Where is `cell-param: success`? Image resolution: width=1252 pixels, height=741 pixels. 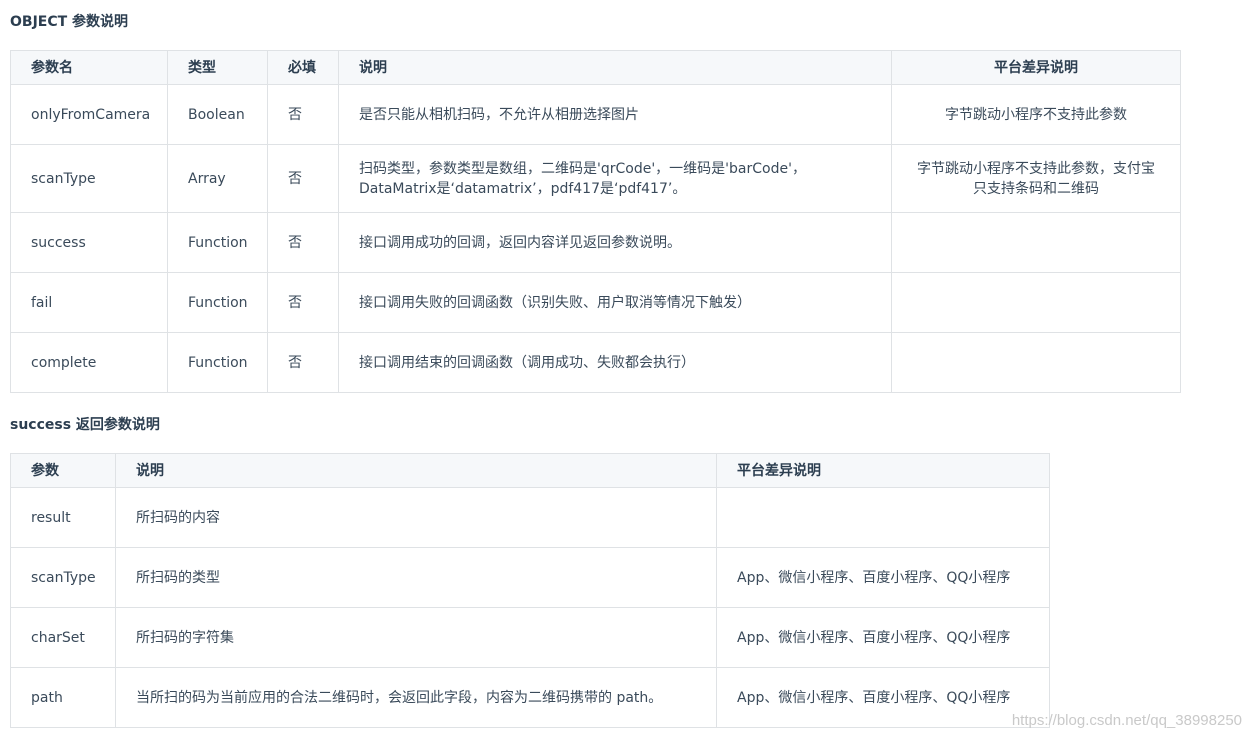 cell-param: success is located at coordinates (89, 242).